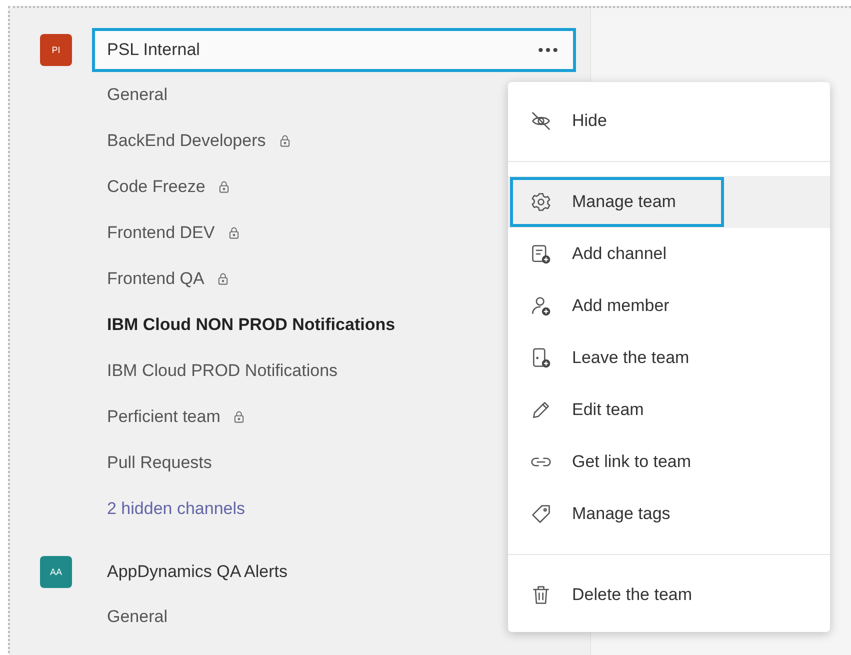  I want to click on channel-item: Frontend QA, so click(155, 279).